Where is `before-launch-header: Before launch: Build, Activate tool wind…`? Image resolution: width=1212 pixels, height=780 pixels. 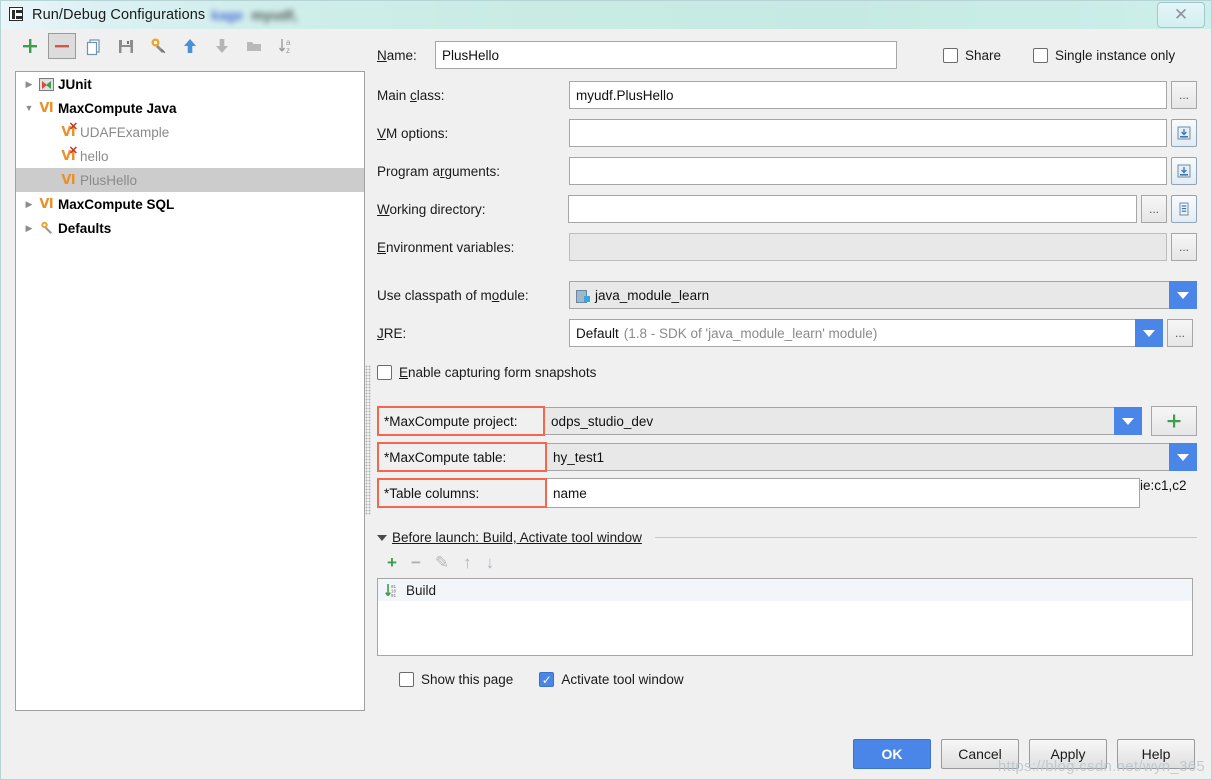
before-launch-header: Before launch: Build, Activate tool wind… is located at coordinates (787, 537).